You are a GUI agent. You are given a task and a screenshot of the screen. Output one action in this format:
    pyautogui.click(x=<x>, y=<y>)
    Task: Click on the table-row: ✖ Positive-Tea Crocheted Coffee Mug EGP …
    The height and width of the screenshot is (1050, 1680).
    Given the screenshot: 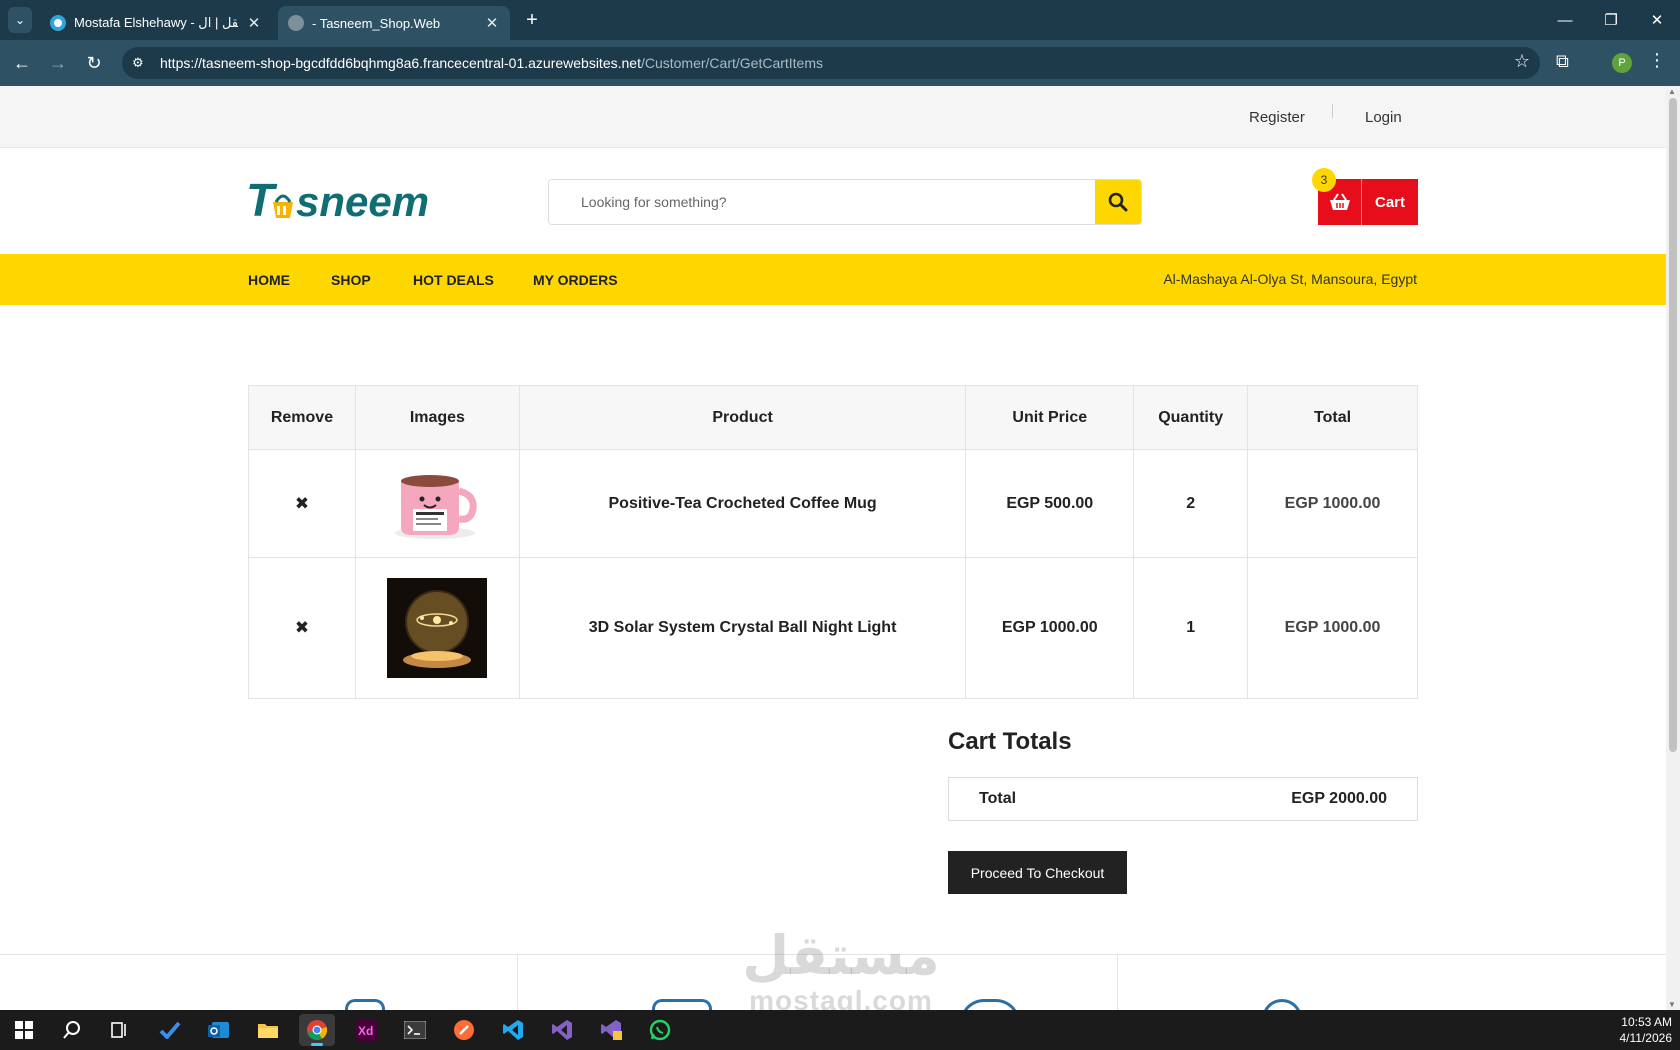 What is the action you would take?
    pyautogui.click(x=833, y=503)
    